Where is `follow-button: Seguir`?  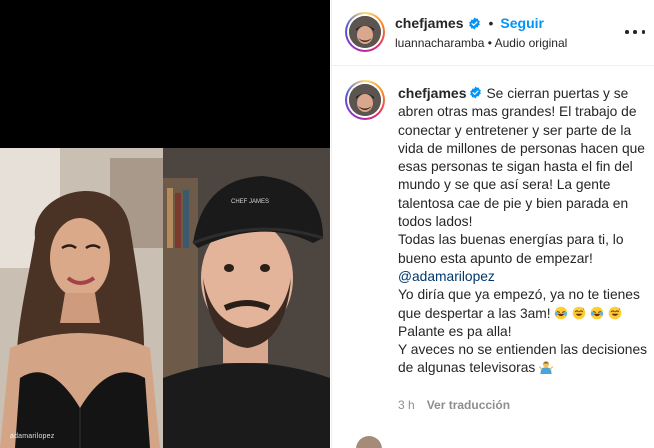
follow-button: Seguir is located at coordinates (522, 23).